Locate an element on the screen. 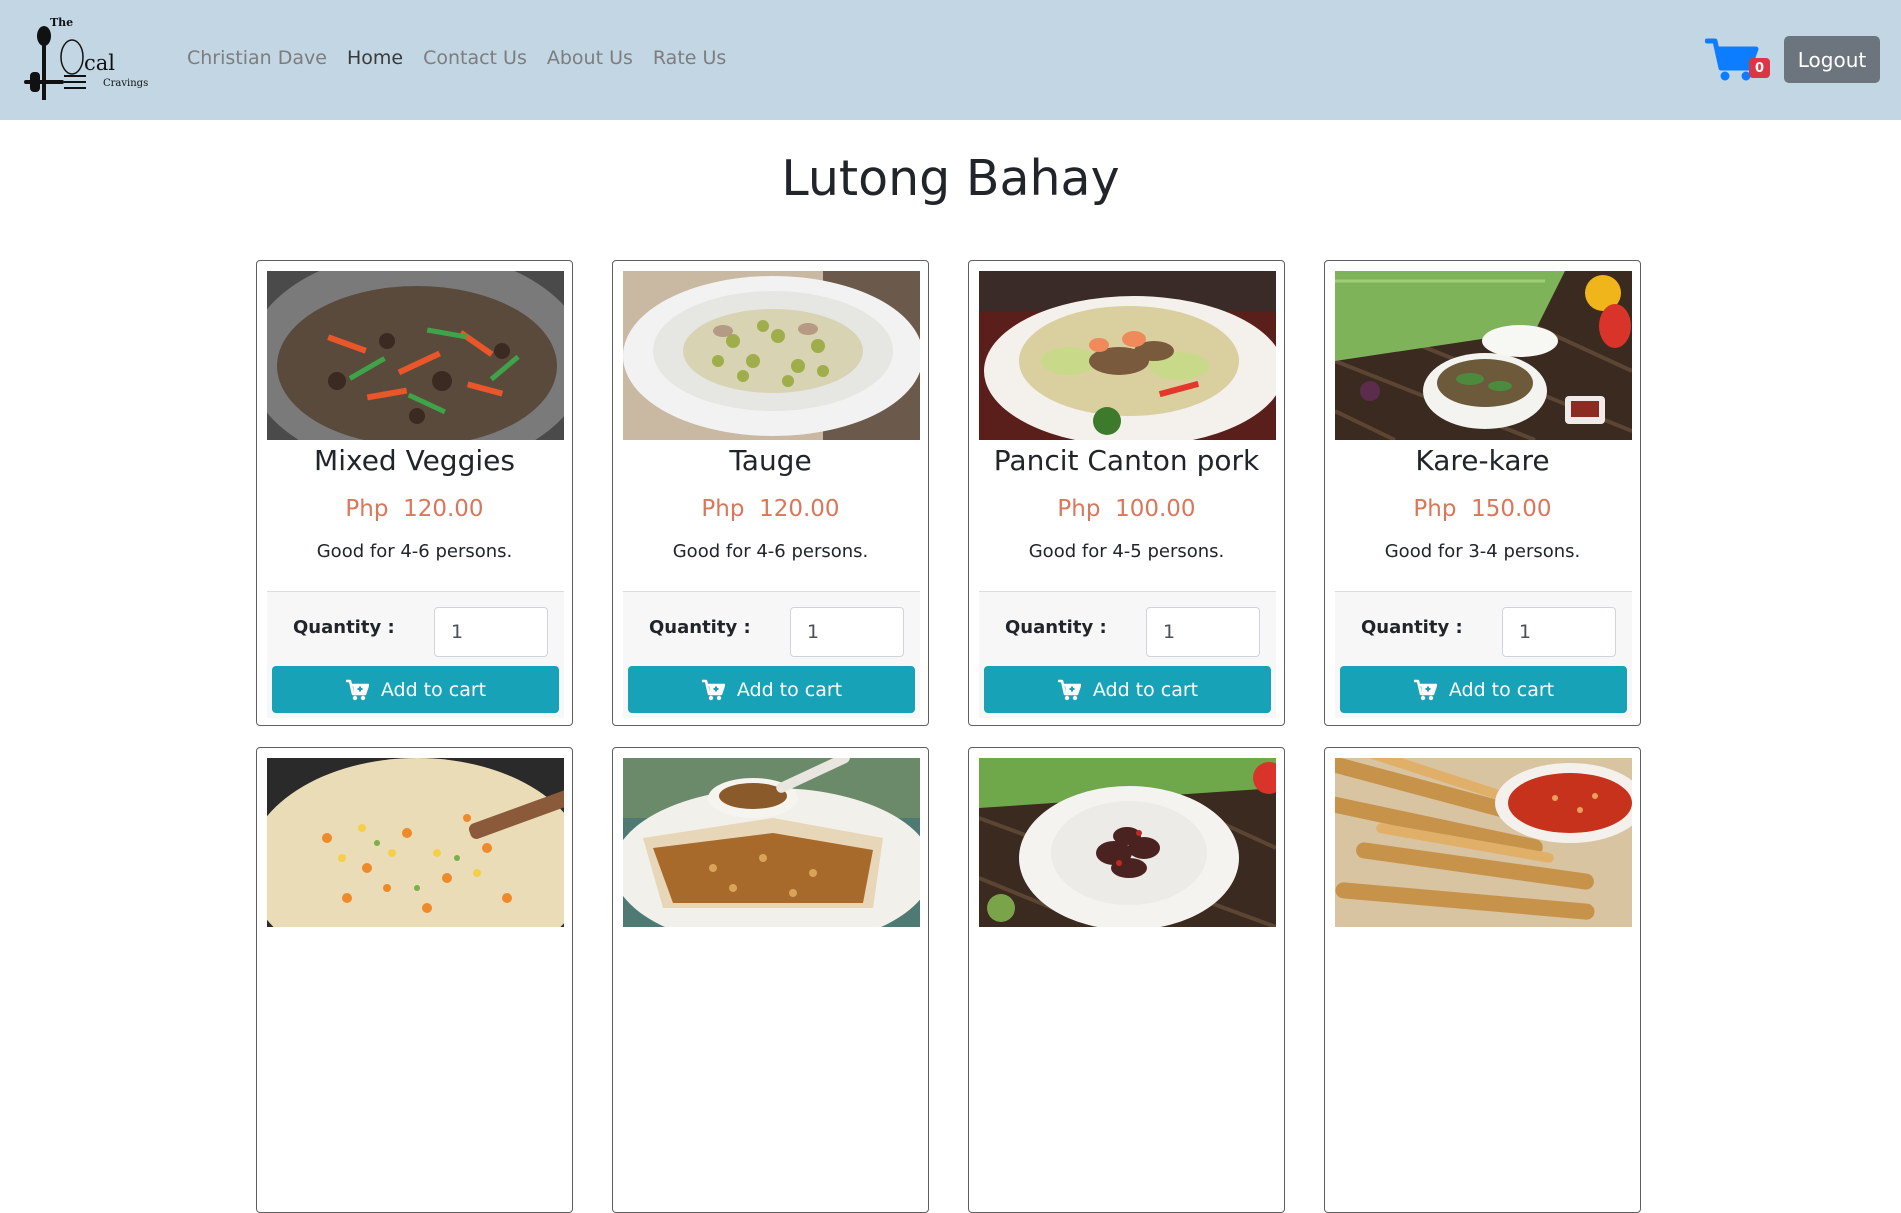 This screenshot has height=1213, width=1901. product-image-beef-dish is located at coordinates (1127, 842).